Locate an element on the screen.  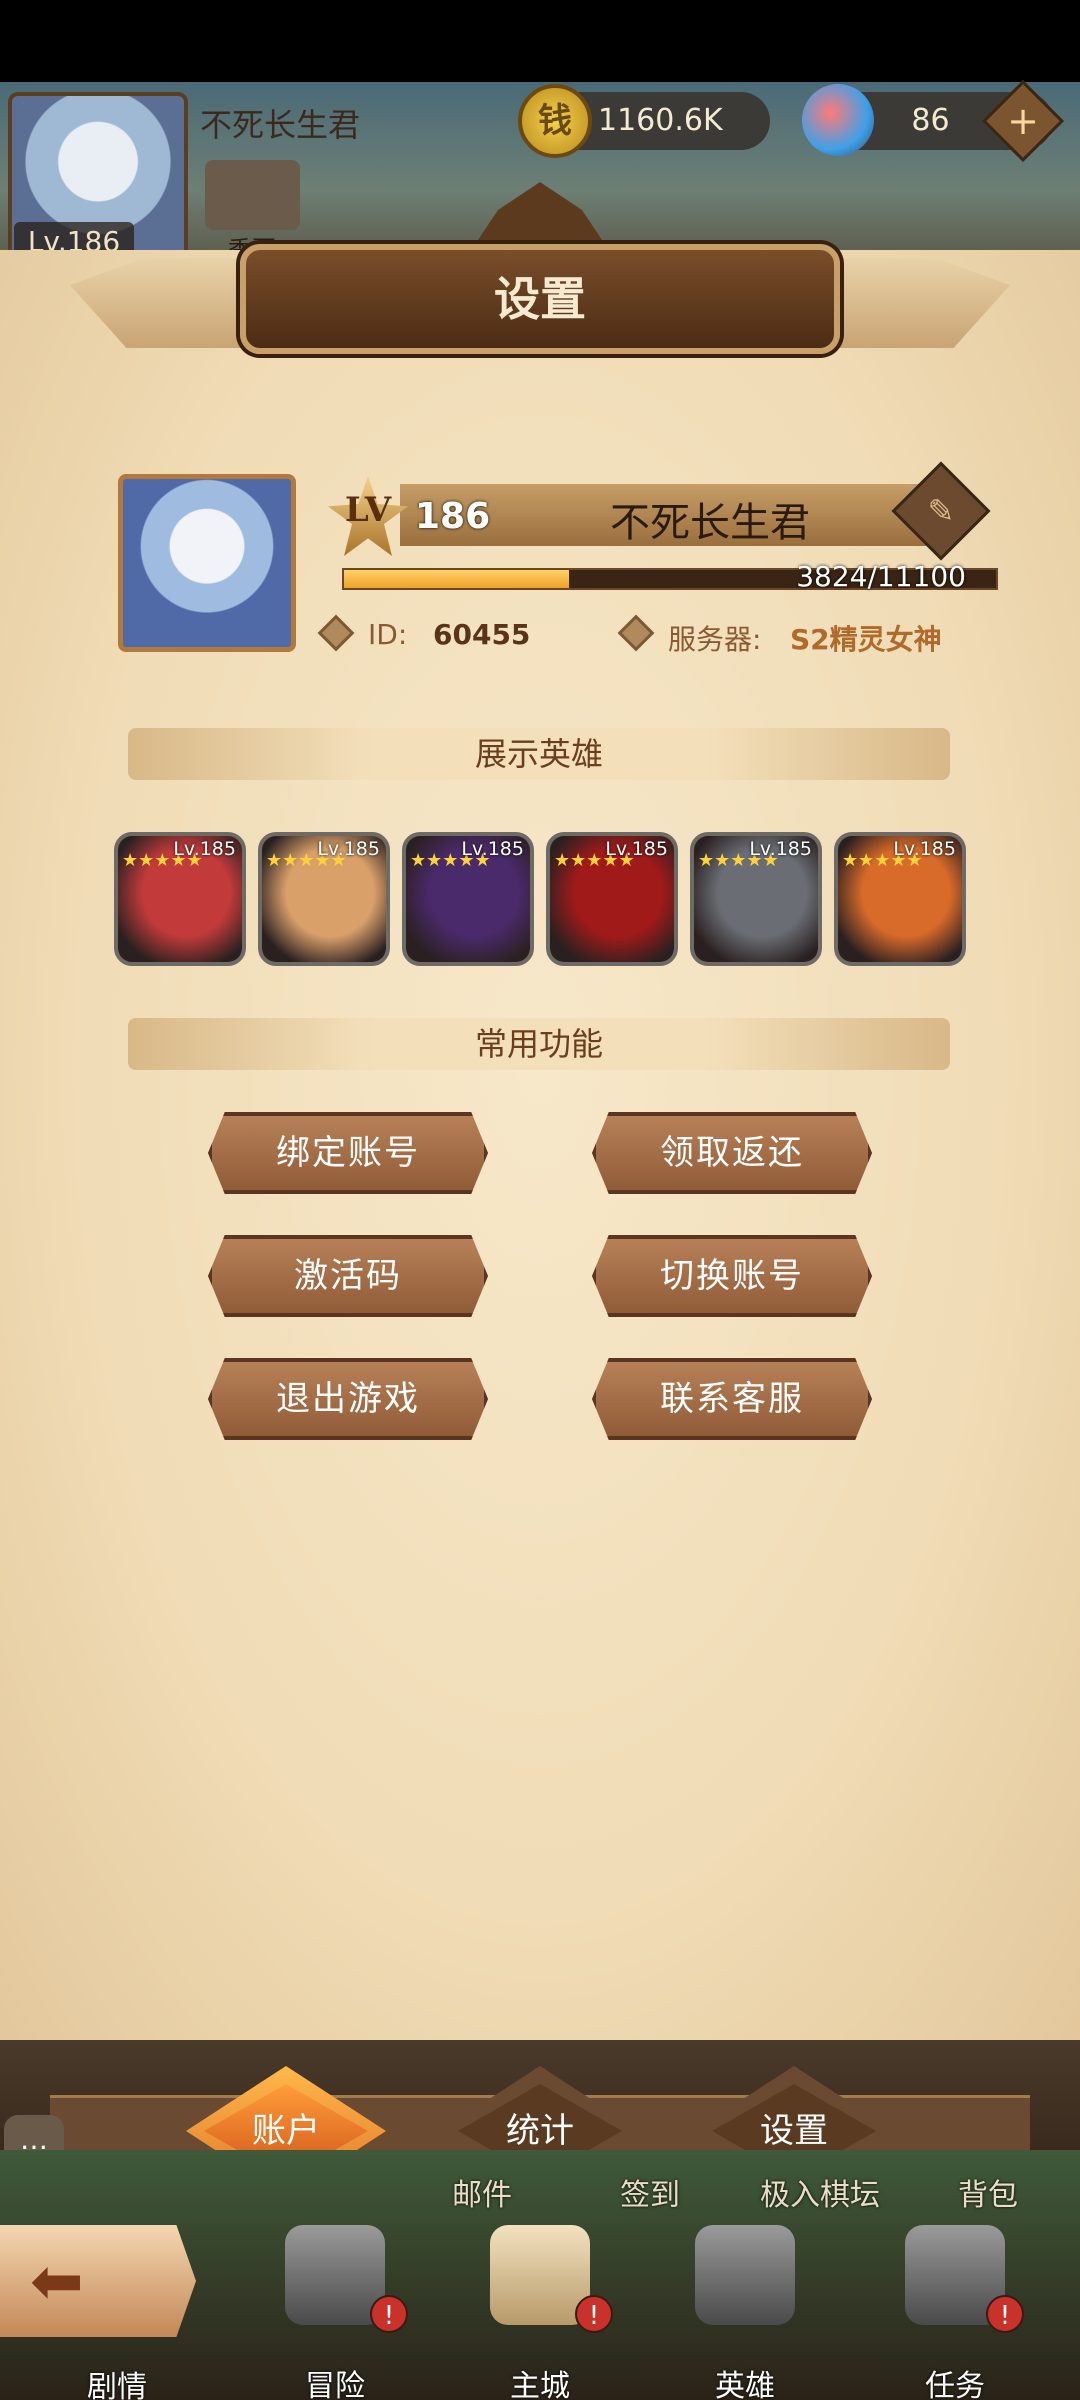
nav-tasks: 任务 ! is located at coordinates (955, 2312).